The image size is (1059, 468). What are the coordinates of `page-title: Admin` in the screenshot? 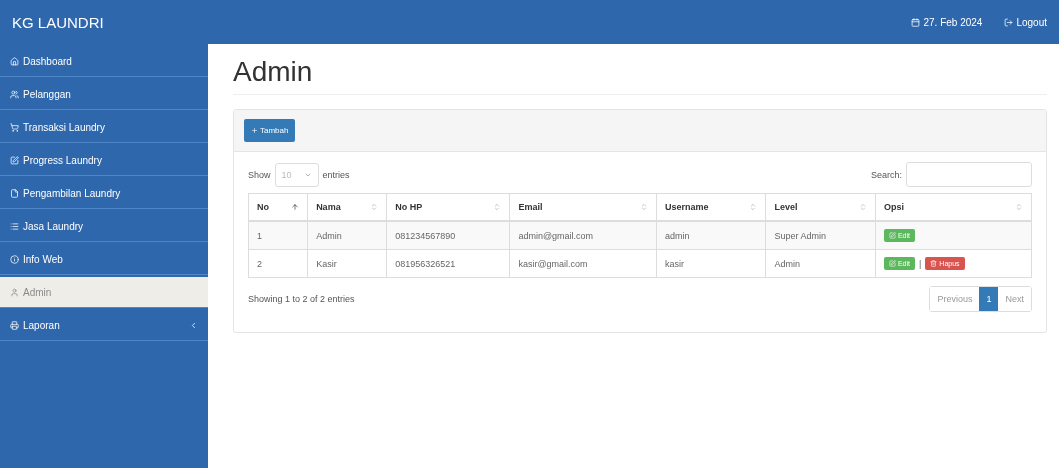 It's located at (640, 75).